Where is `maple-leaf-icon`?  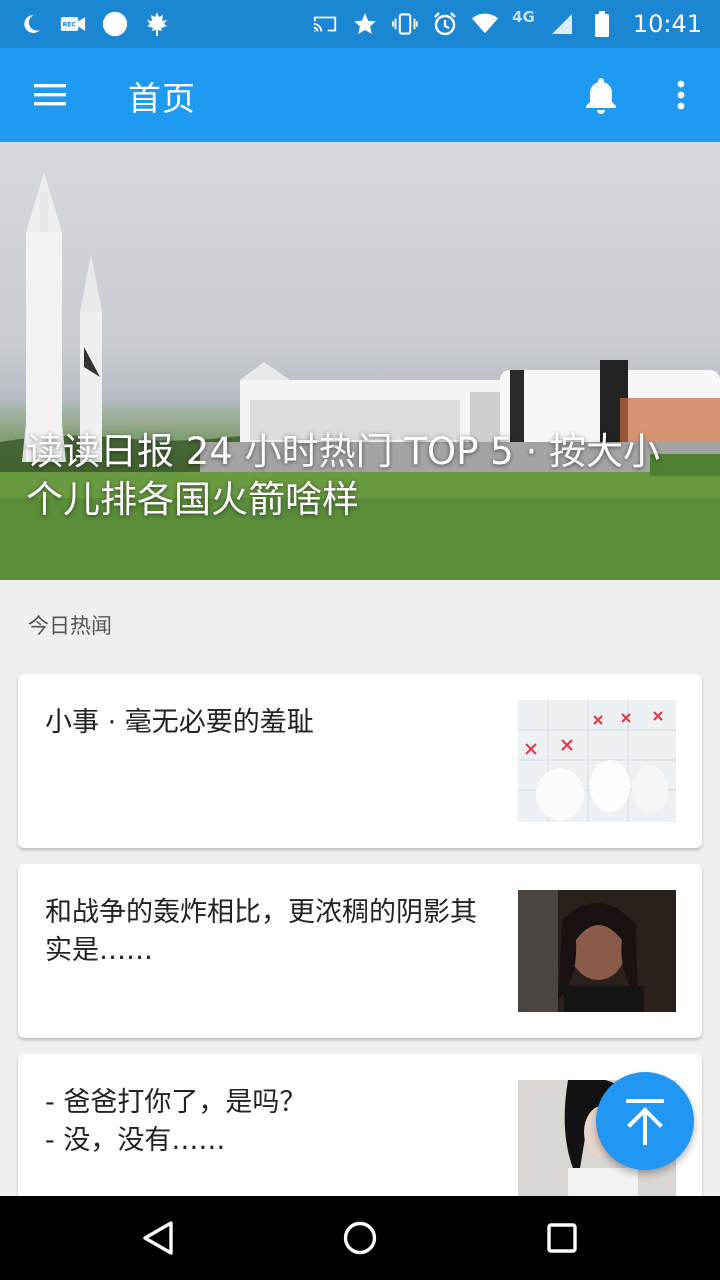 maple-leaf-icon is located at coordinates (157, 24).